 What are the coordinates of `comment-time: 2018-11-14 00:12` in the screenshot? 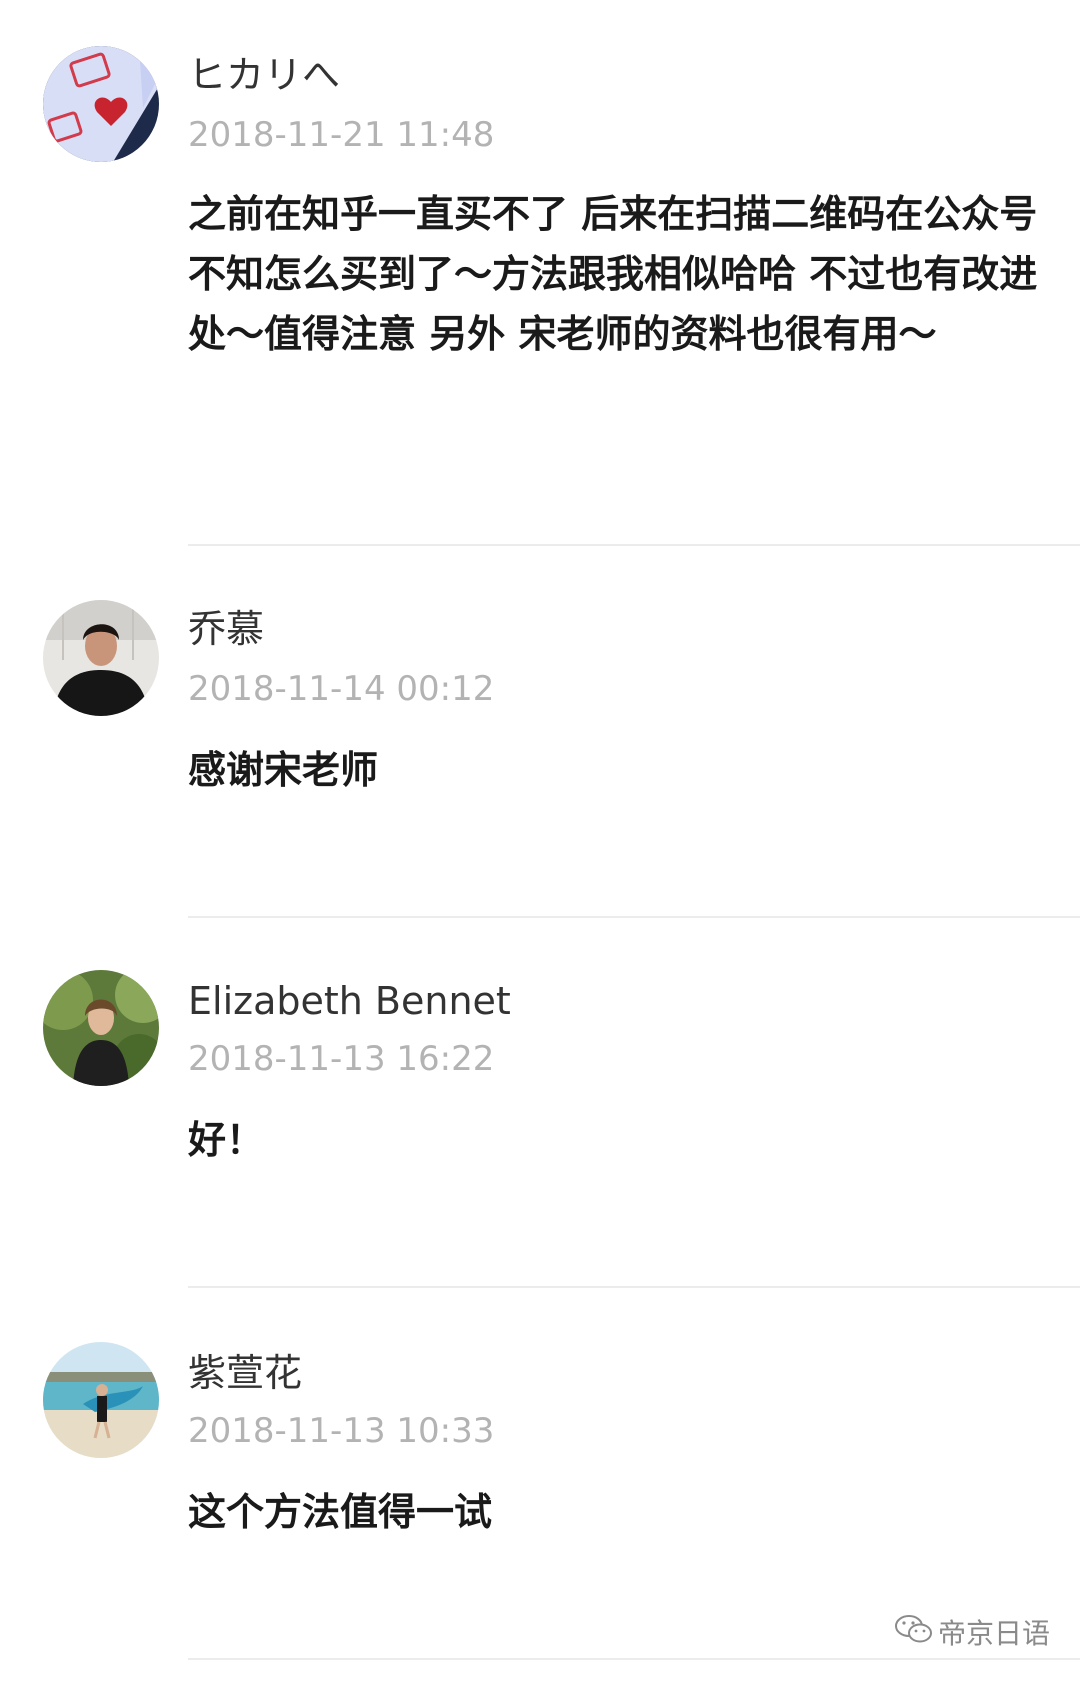 It's located at (341, 689).